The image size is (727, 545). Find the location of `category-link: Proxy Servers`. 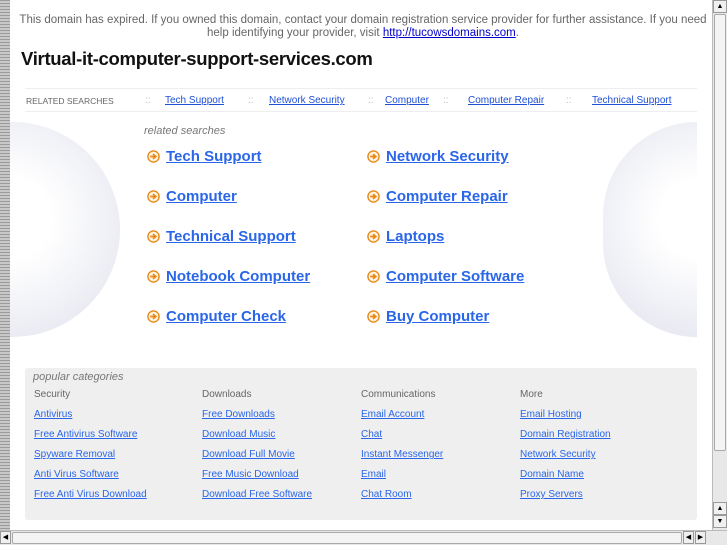

category-link: Proxy Servers is located at coordinates (565, 499).